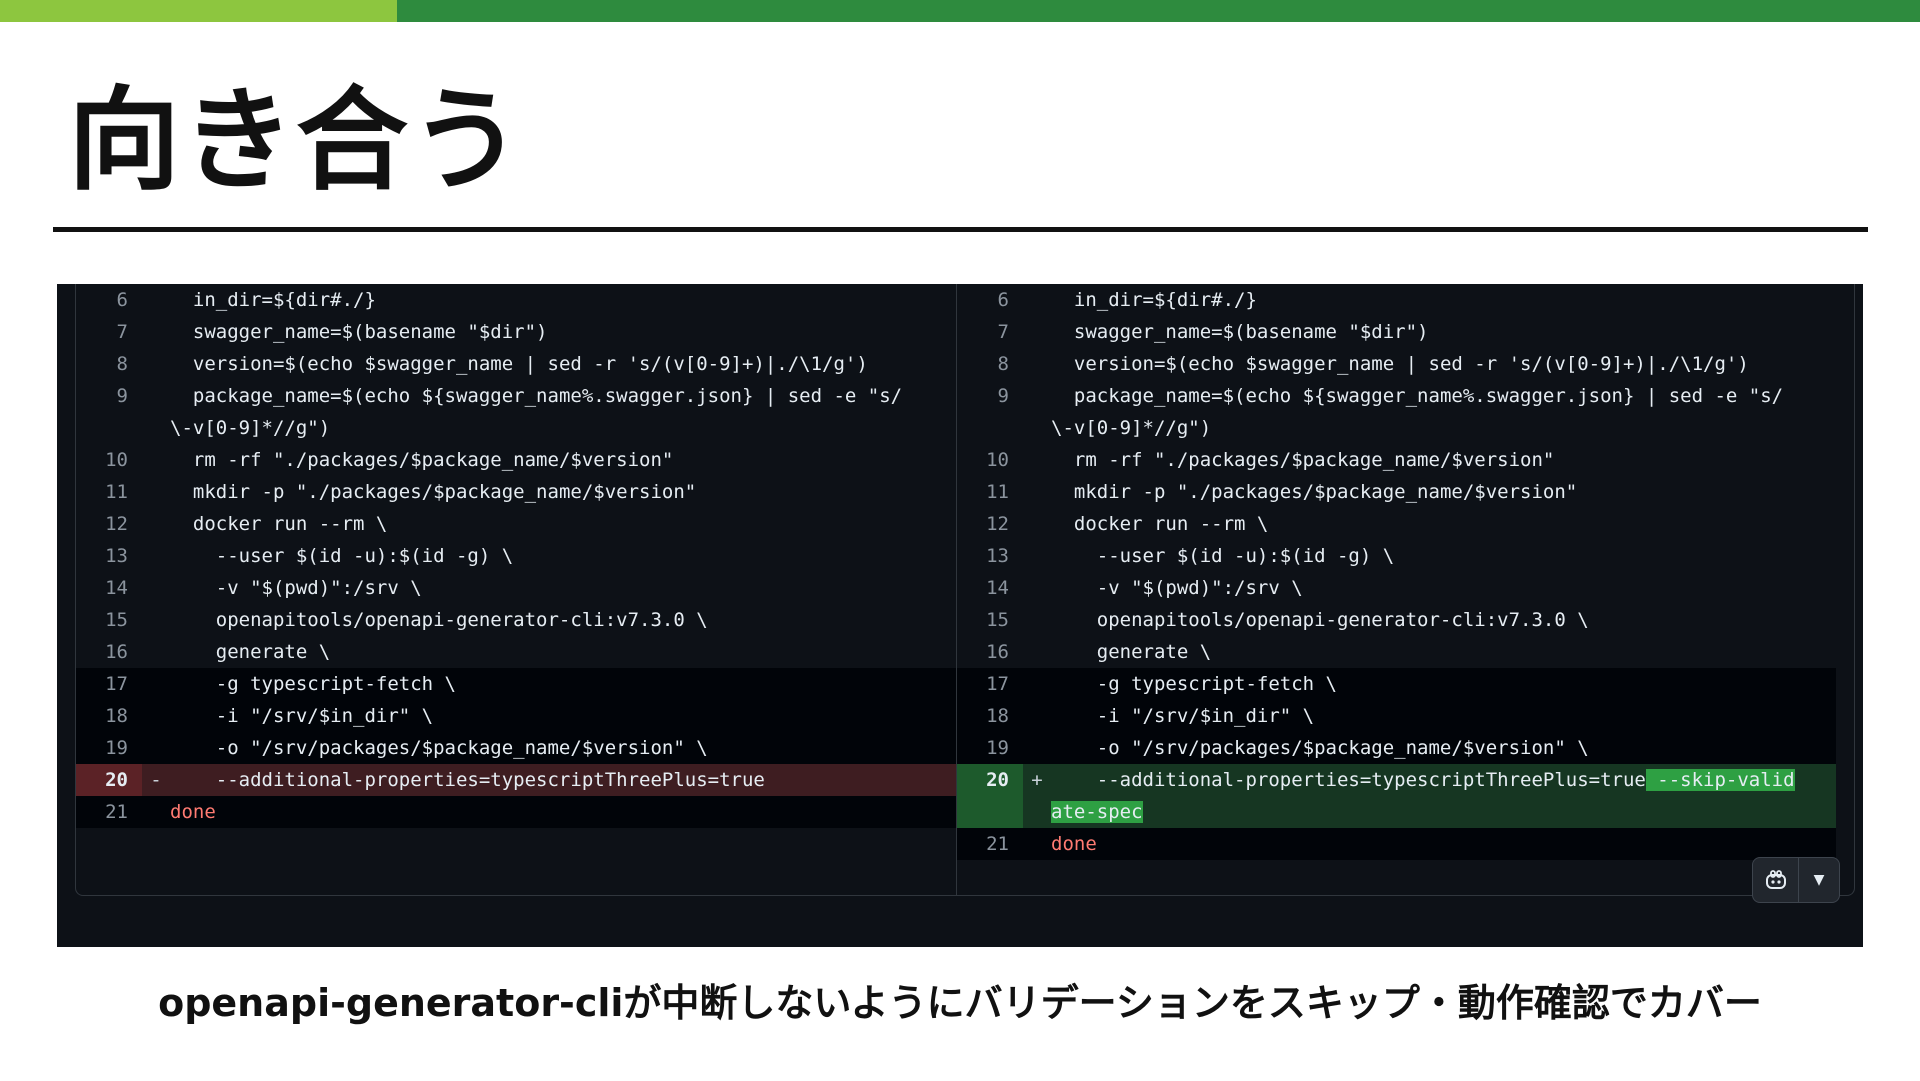 This screenshot has width=1920, height=1081. I want to click on copilot-menu: ▼, so click(1796, 880).